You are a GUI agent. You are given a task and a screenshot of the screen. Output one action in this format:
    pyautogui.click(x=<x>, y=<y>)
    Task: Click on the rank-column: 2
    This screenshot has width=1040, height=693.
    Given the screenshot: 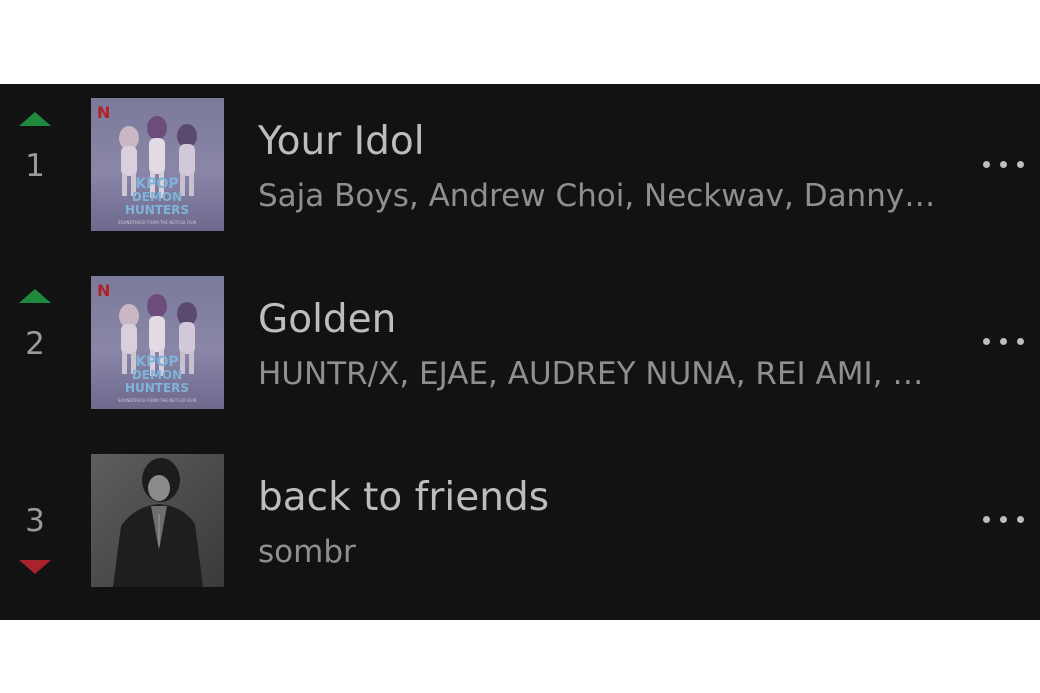 What is the action you would take?
    pyautogui.click(x=35, y=329)
    